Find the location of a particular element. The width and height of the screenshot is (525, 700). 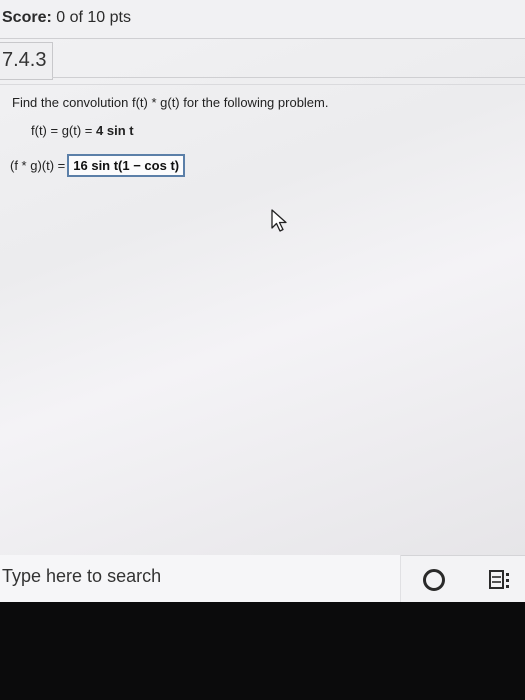

cortana-icon is located at coordinates (434, 580).